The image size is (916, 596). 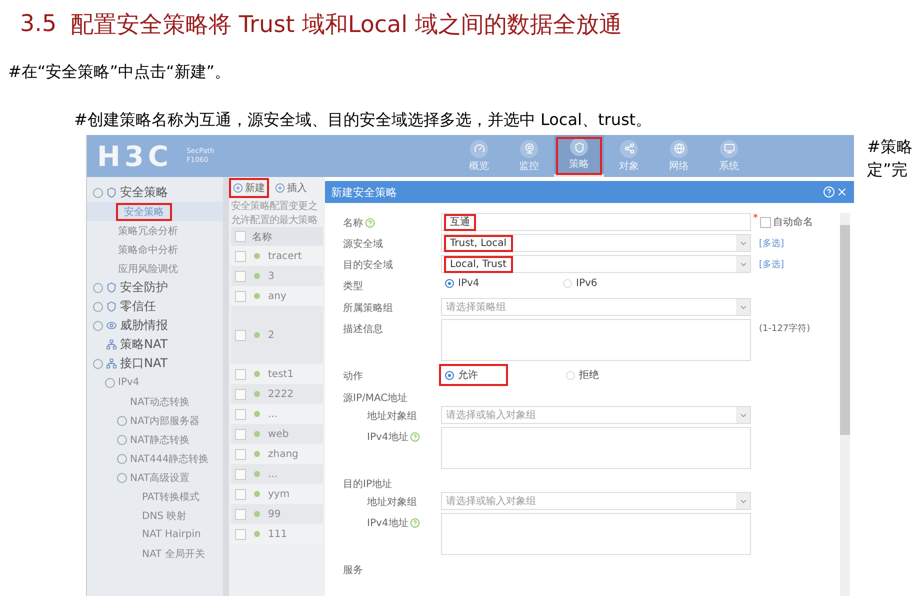 I want to click on info-text: 安全策略配置变更之, so click(x=274, y=206).